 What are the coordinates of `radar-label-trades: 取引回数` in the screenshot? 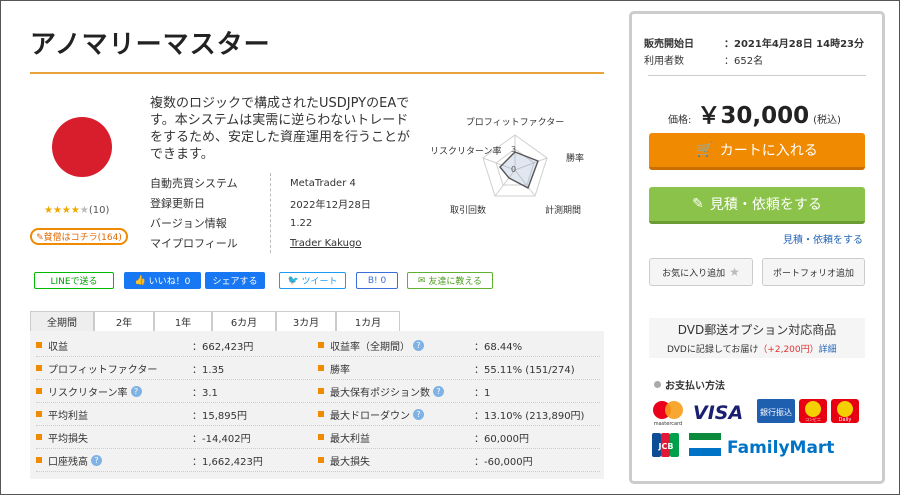 It's located at (468, 210).